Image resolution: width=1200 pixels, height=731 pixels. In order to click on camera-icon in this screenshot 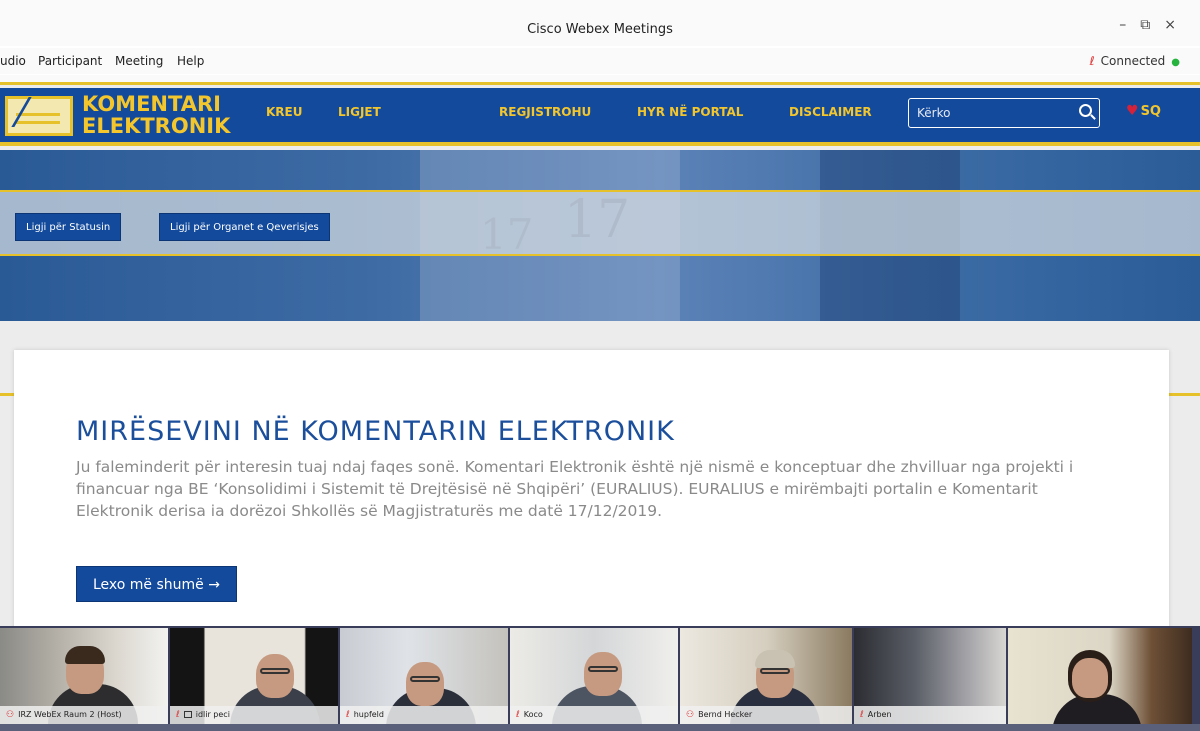, I will do `click(187, 714)`.